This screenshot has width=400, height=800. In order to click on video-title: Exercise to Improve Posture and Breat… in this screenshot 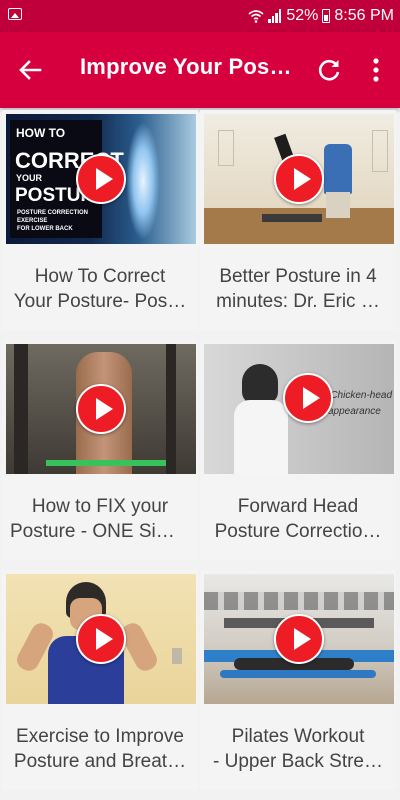, I will do `click(100, 749)`.